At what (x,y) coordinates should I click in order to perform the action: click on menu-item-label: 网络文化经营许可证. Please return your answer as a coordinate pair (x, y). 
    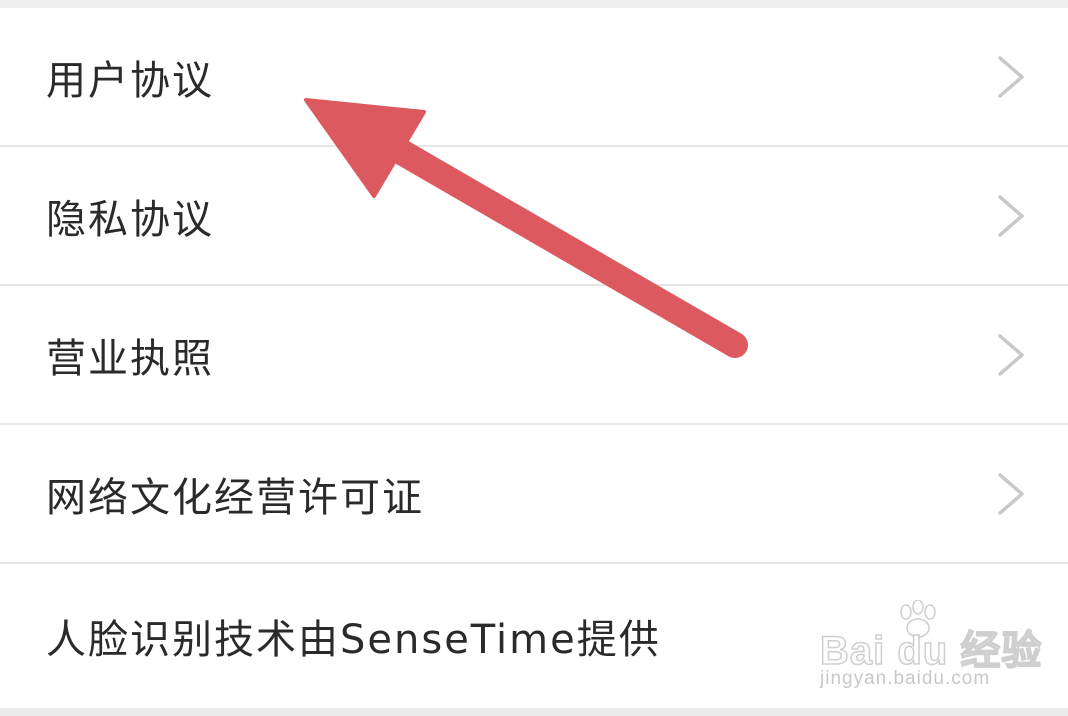
    Looking at the image, I should click on (235, 497).